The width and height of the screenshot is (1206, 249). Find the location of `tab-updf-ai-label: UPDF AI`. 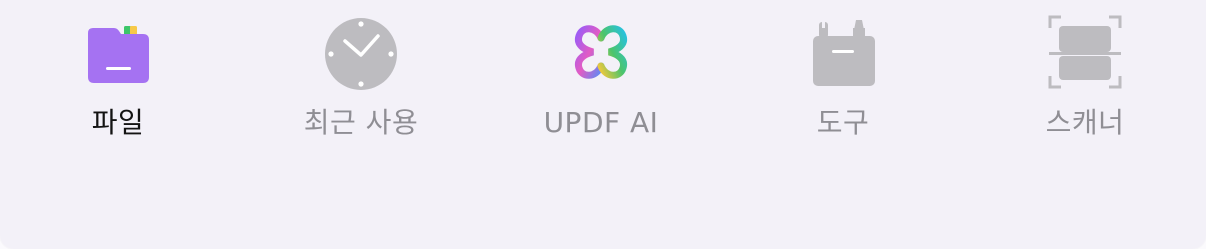

tab-updf-ai-label: UPDF AI is located at coordinates (601, 122).